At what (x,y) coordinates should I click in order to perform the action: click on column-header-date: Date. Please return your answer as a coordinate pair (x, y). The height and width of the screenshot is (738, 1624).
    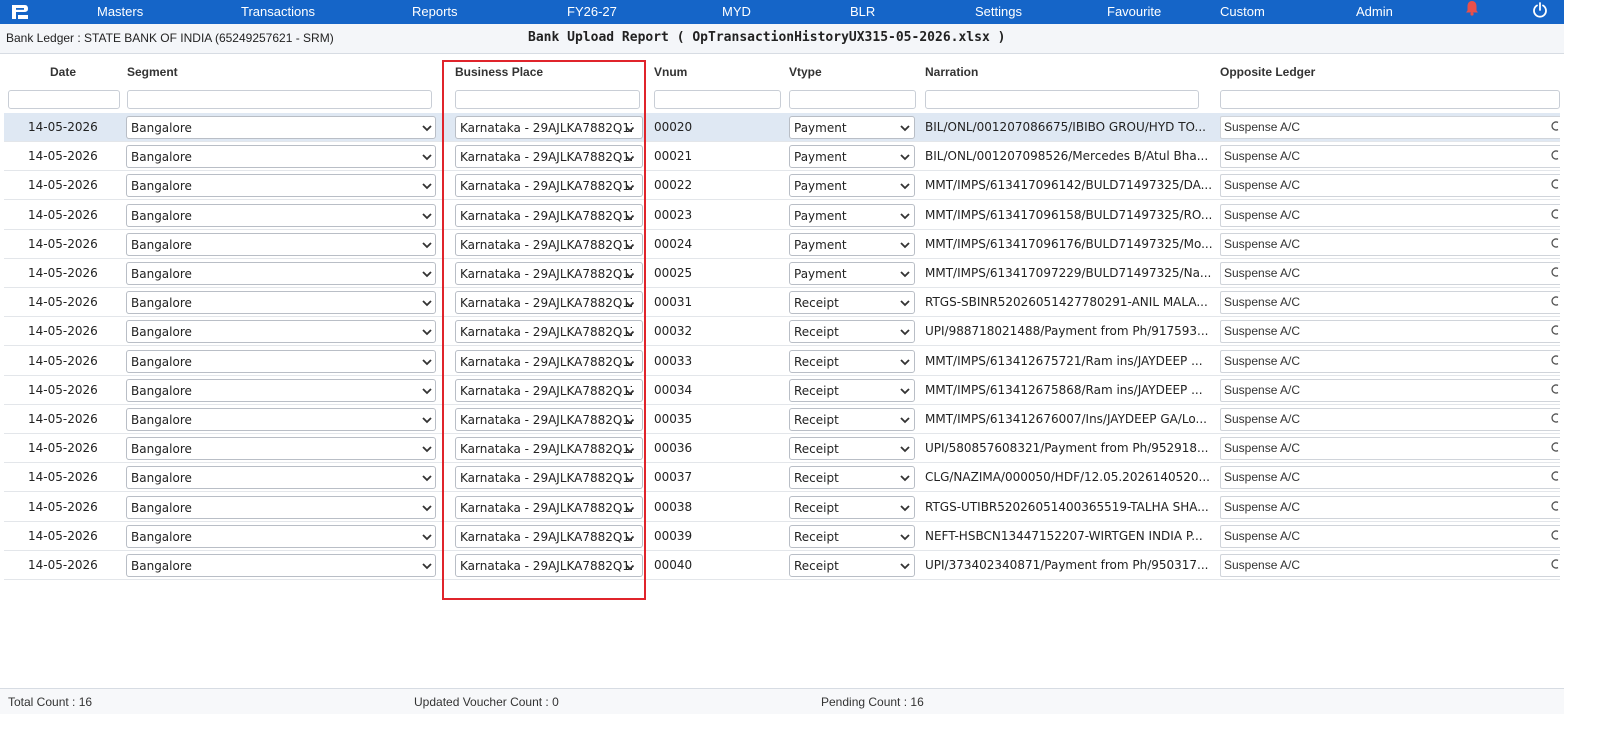
    Looking at the image, I should click on (63, 72).